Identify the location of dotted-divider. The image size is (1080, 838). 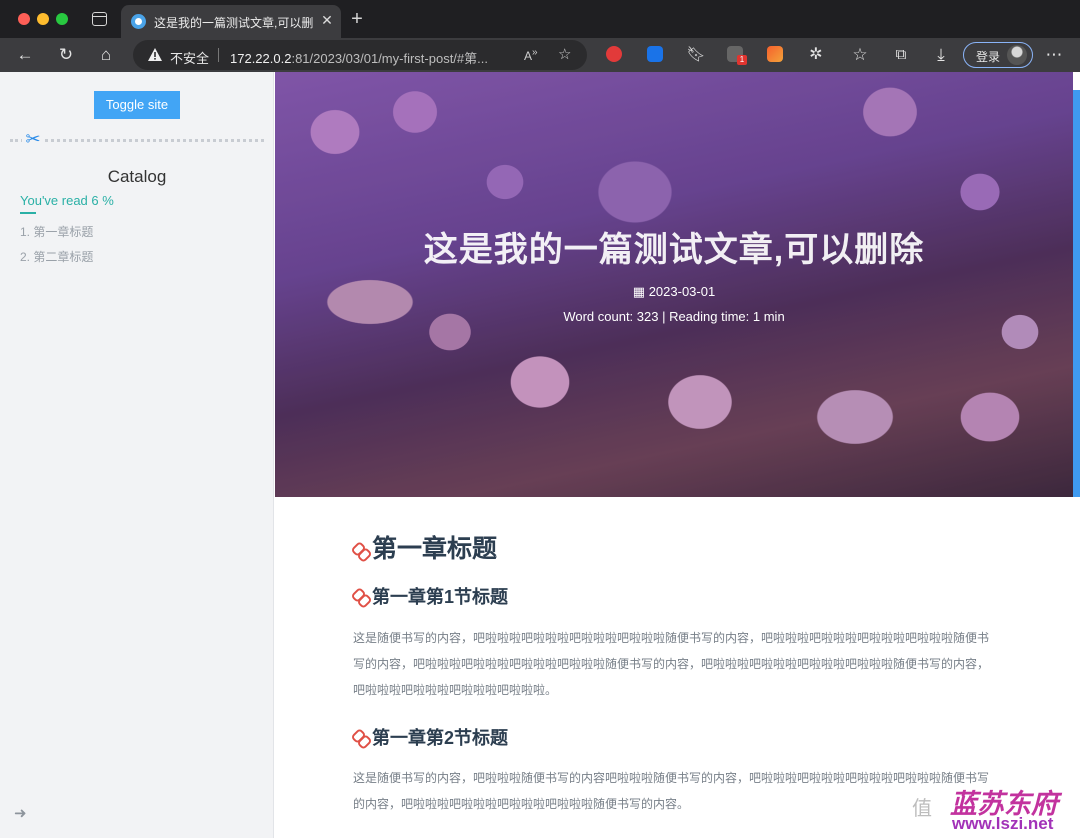
(137, 140).